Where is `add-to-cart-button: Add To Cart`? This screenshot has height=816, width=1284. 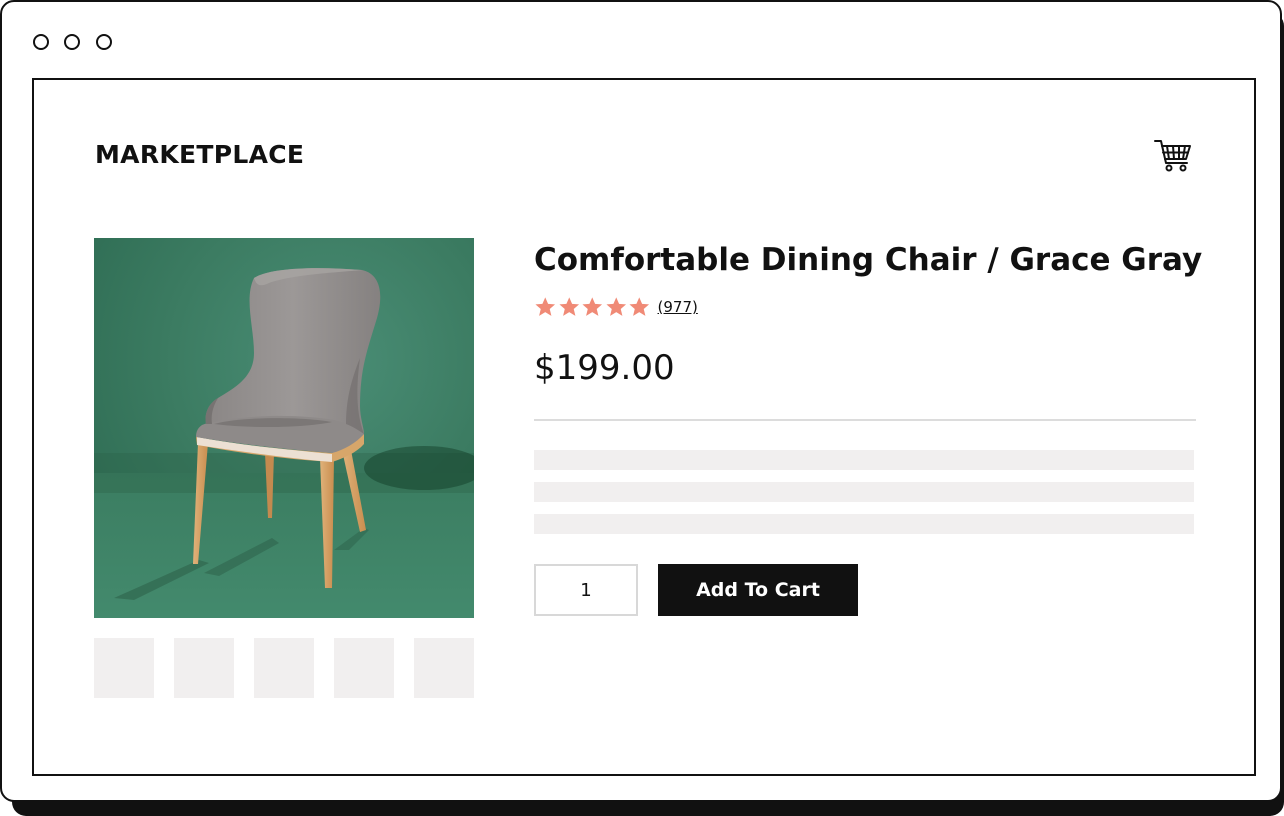 add-to-cart-button: Add To Cart is located at coordinates (758, 590).